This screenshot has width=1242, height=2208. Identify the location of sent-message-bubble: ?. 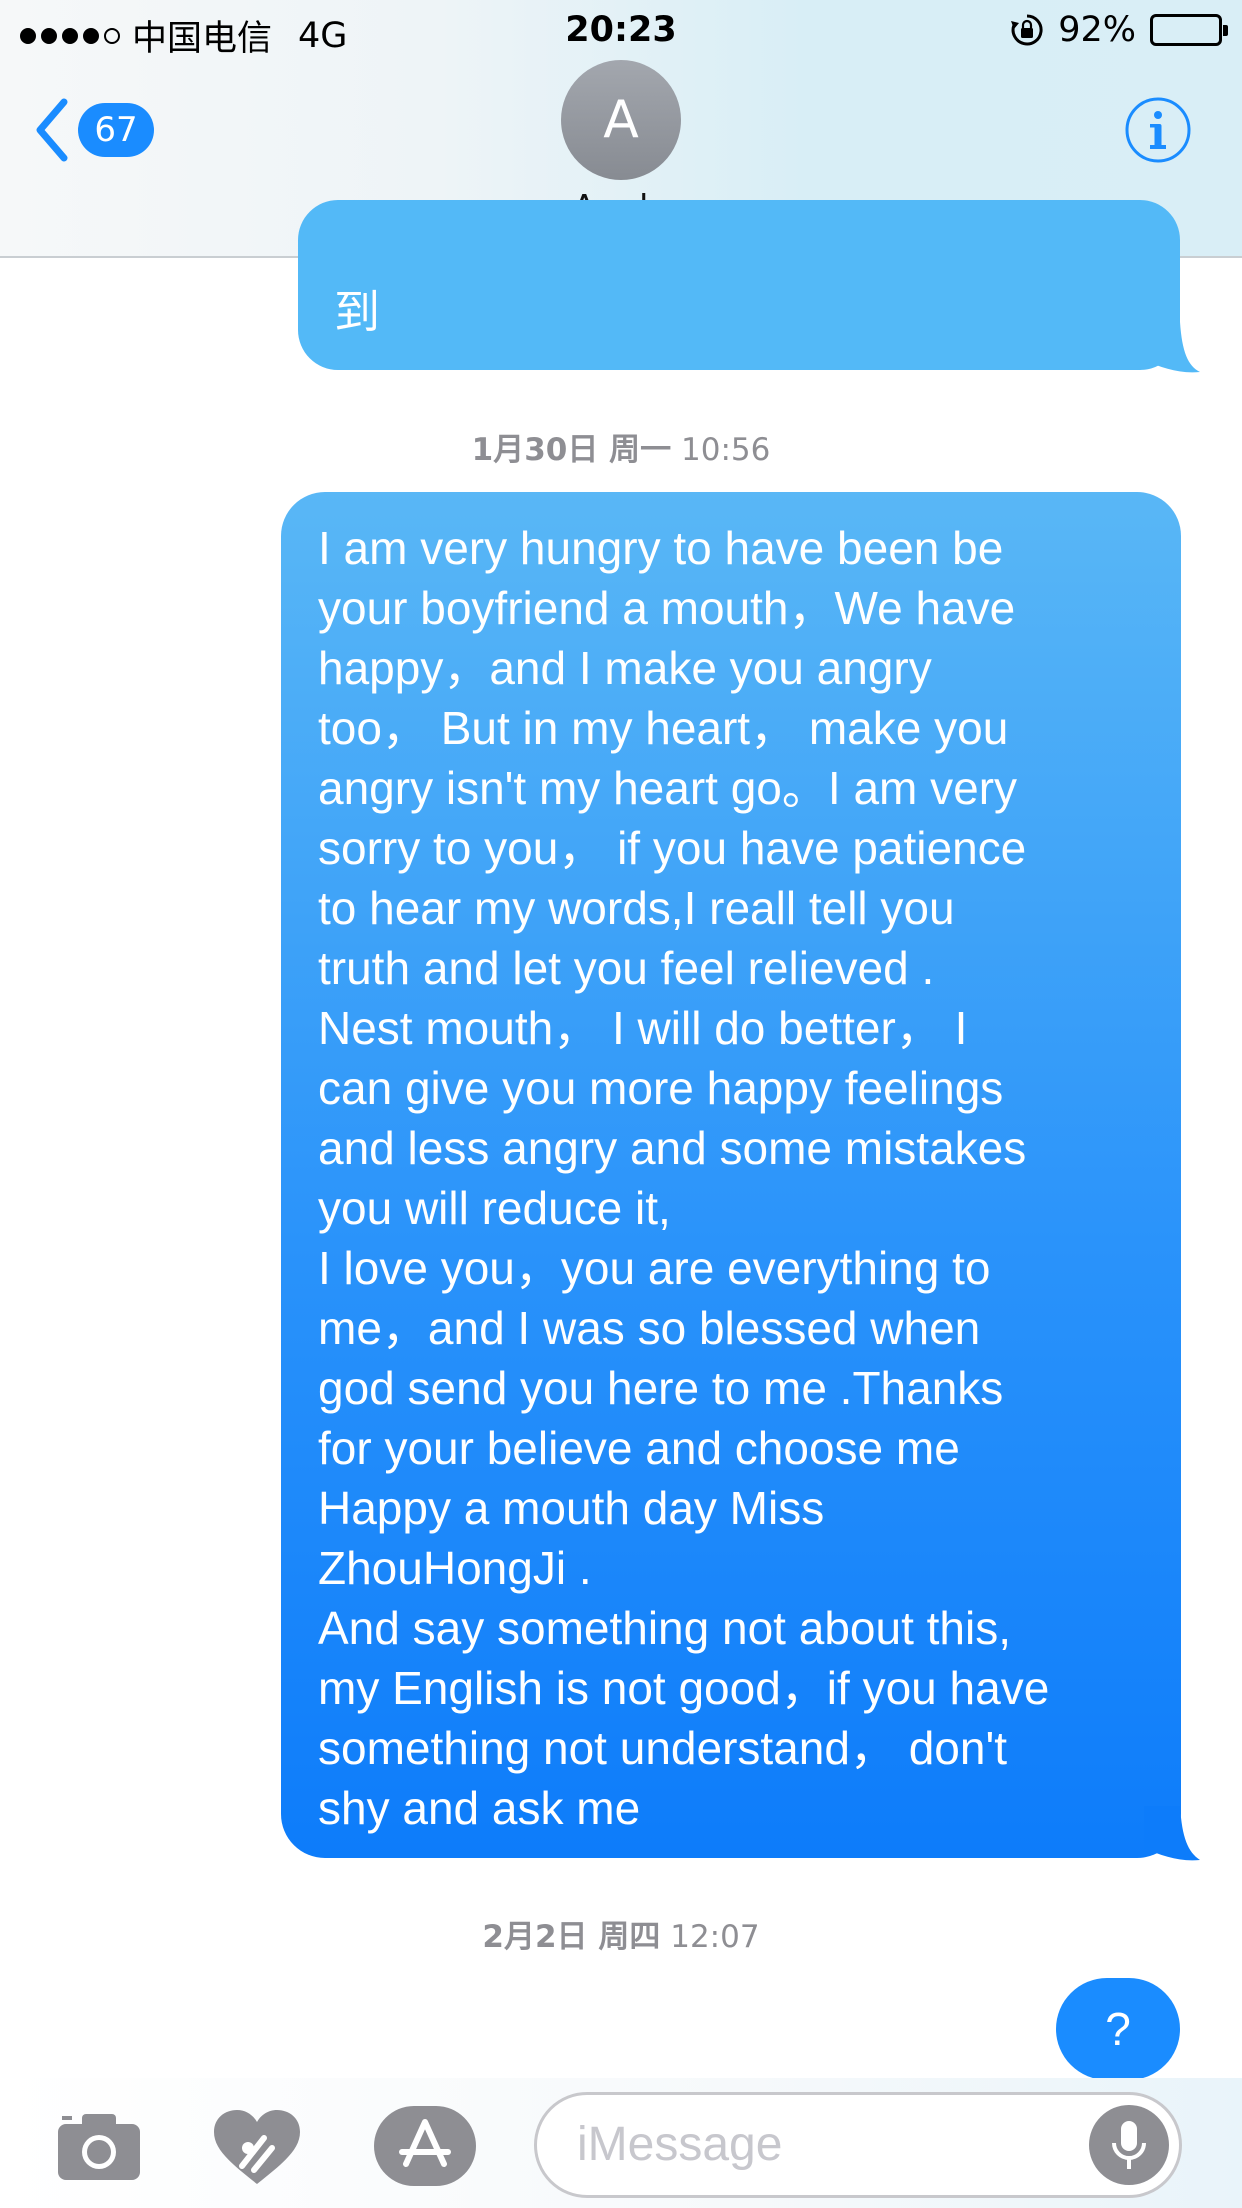
(1118, 2029).